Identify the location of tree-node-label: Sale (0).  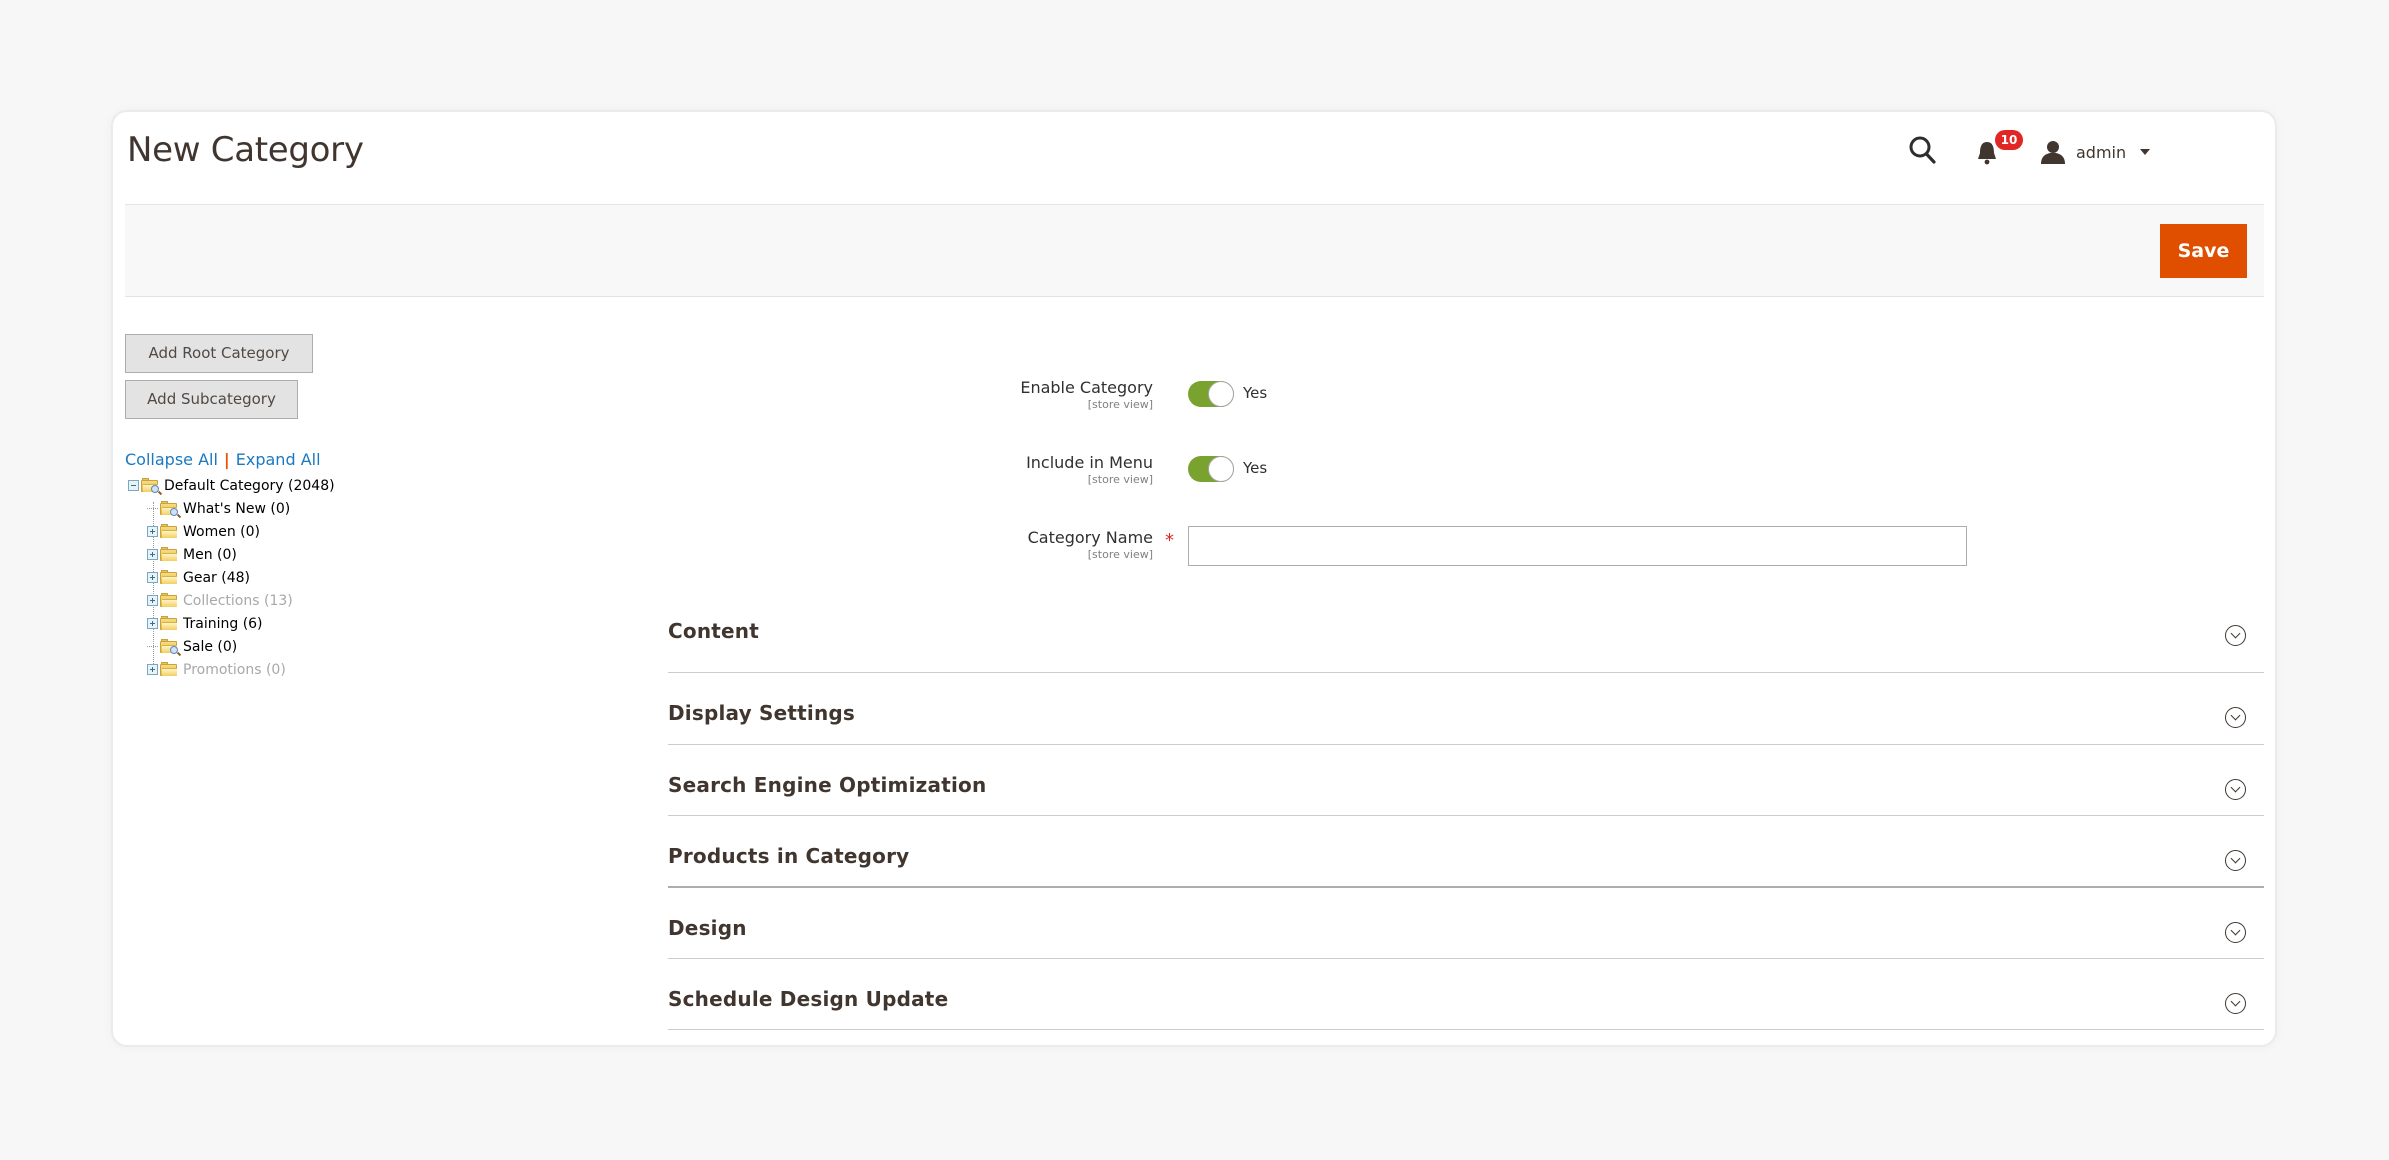
(210, 647).